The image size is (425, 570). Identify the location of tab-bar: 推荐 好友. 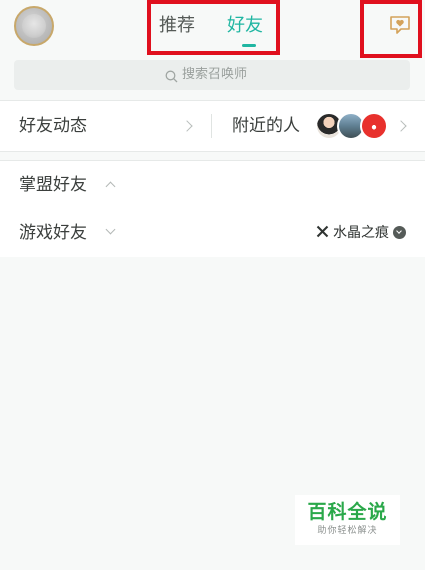
(213, 27).